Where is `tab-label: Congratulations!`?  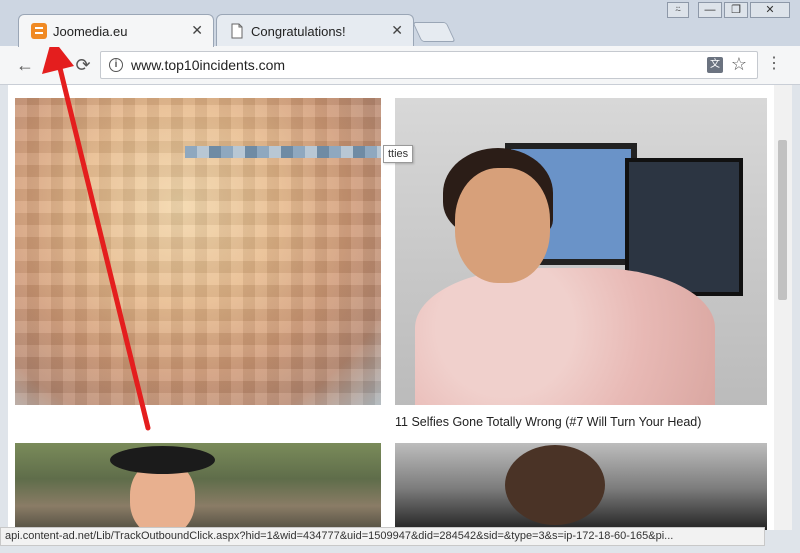
tab-label: Congratulations! is located at coordinates (298, 31).